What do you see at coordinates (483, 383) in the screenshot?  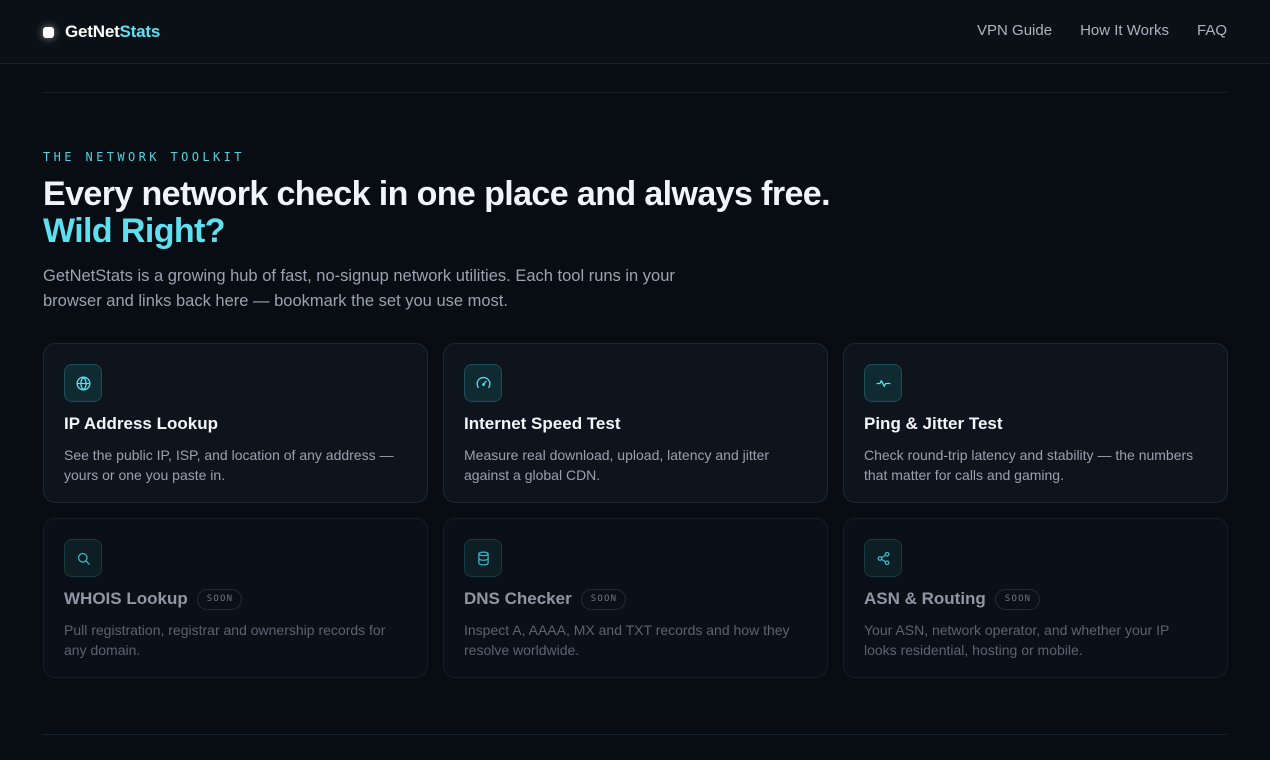 I see `speedometer-icon` at bounding box center [483, 383].